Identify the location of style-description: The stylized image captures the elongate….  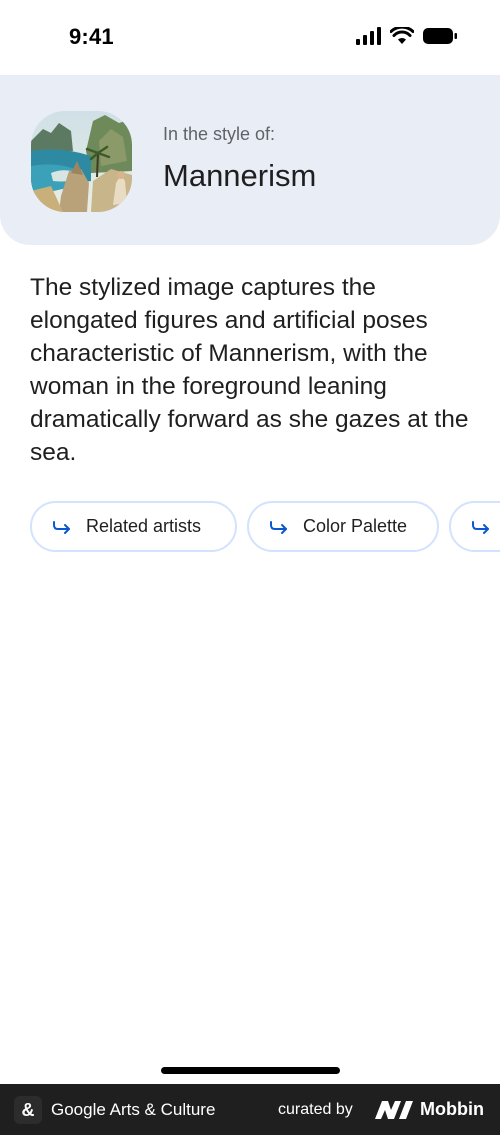
(249, 370).